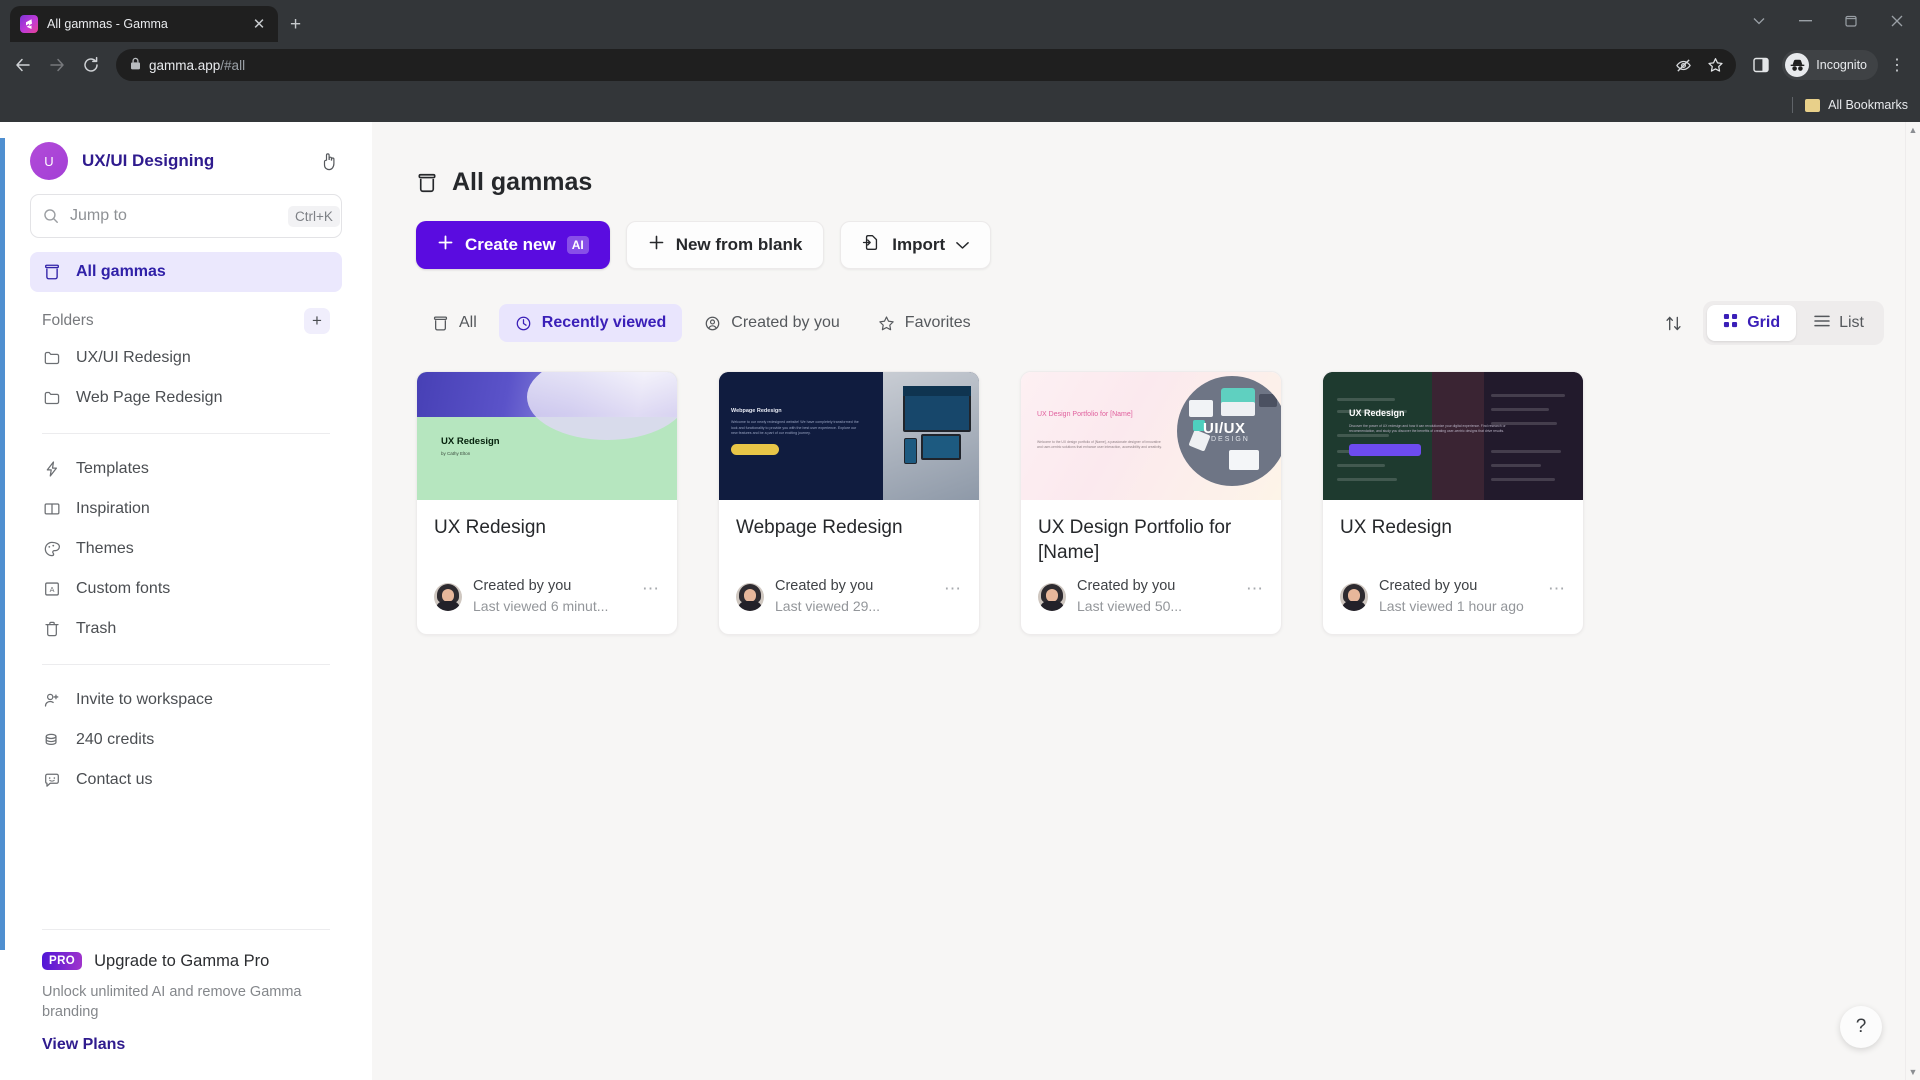  What do you see at coordinates (1135, 540) in the screenshot?
I see `card-title: UX Design Portfolio for [Name]` at bounding box center [1135, 540].